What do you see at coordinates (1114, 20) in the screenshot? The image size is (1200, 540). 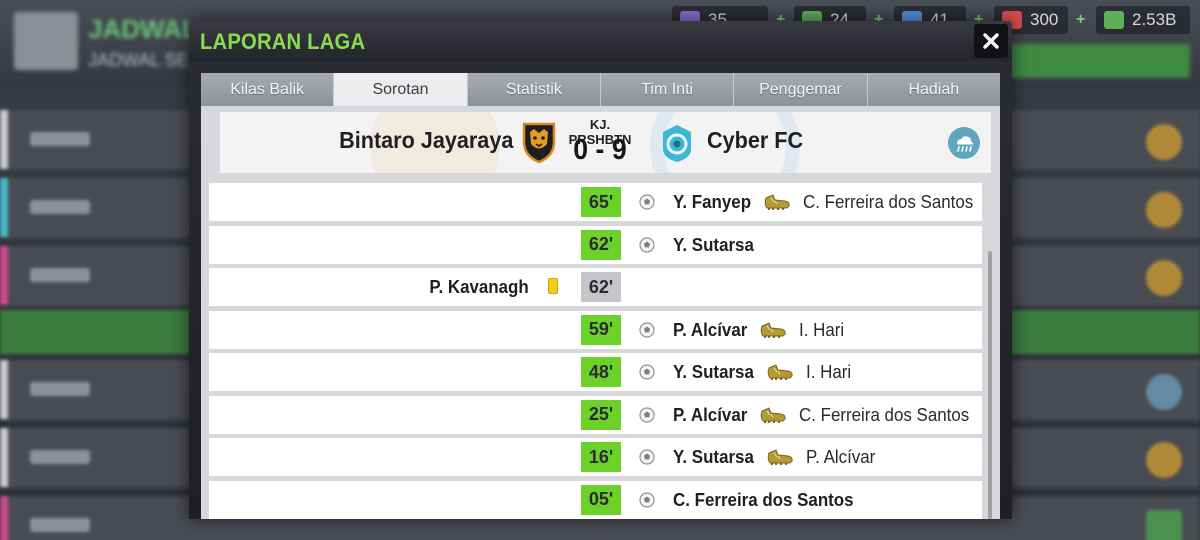 I see `money-icon` at bounding box center [1114, 20].